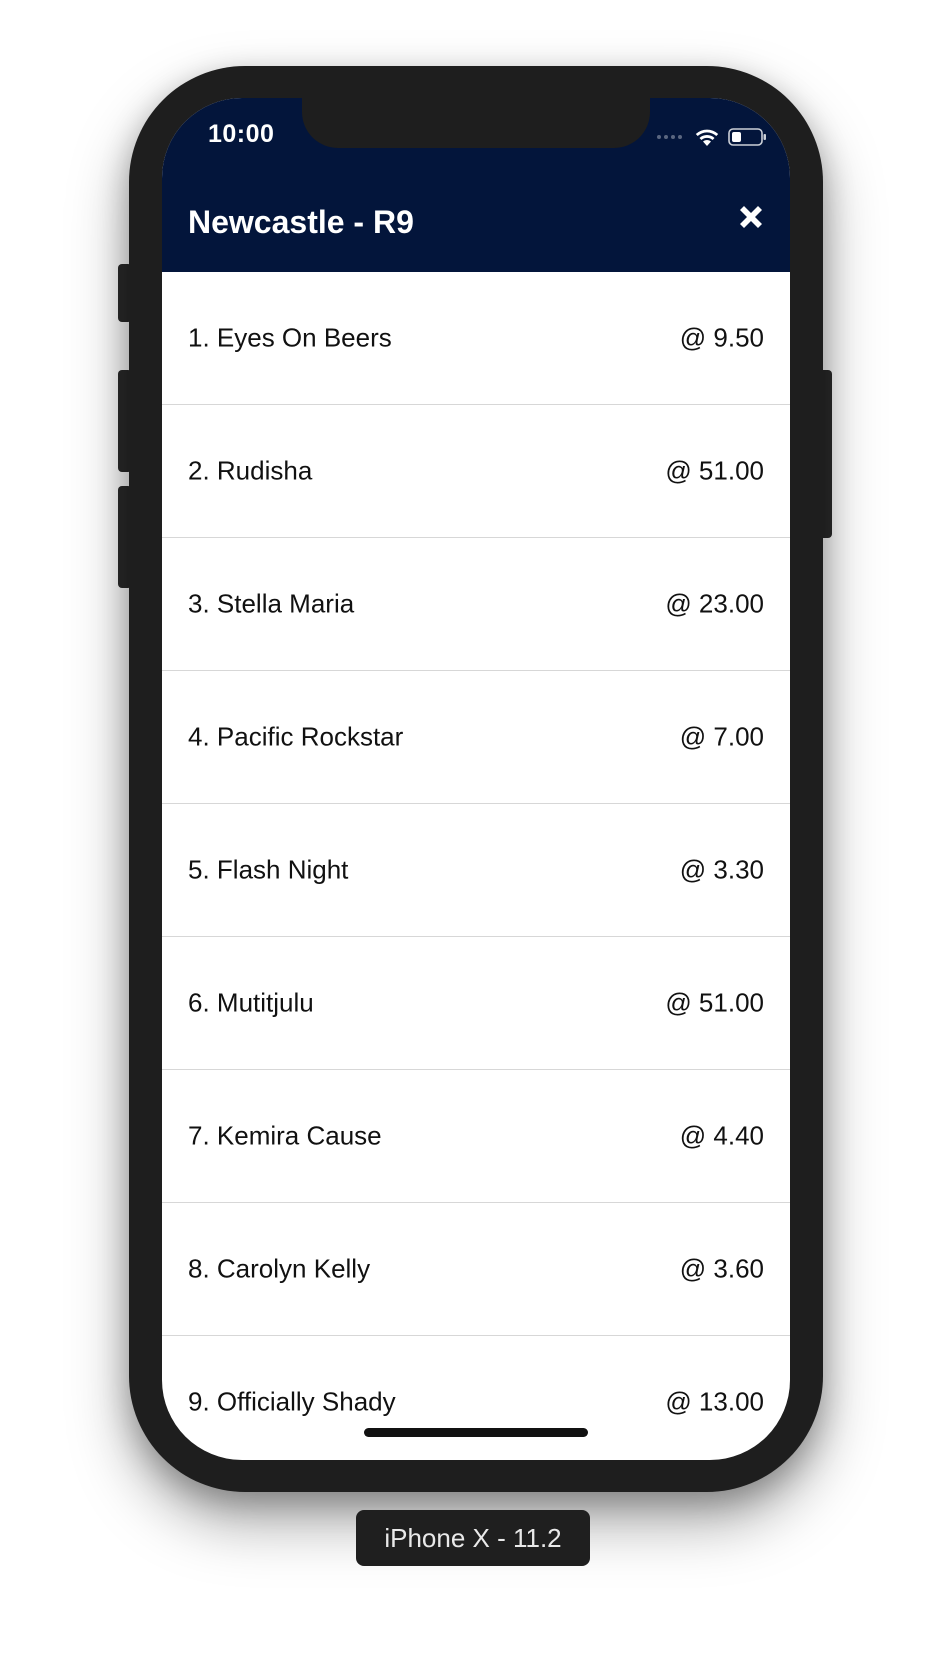  Describe the element at coordinates (476, 1269) in the screenshot. I see `runner-row: 8. Carolyn Kelly @ 3.60` at that location.